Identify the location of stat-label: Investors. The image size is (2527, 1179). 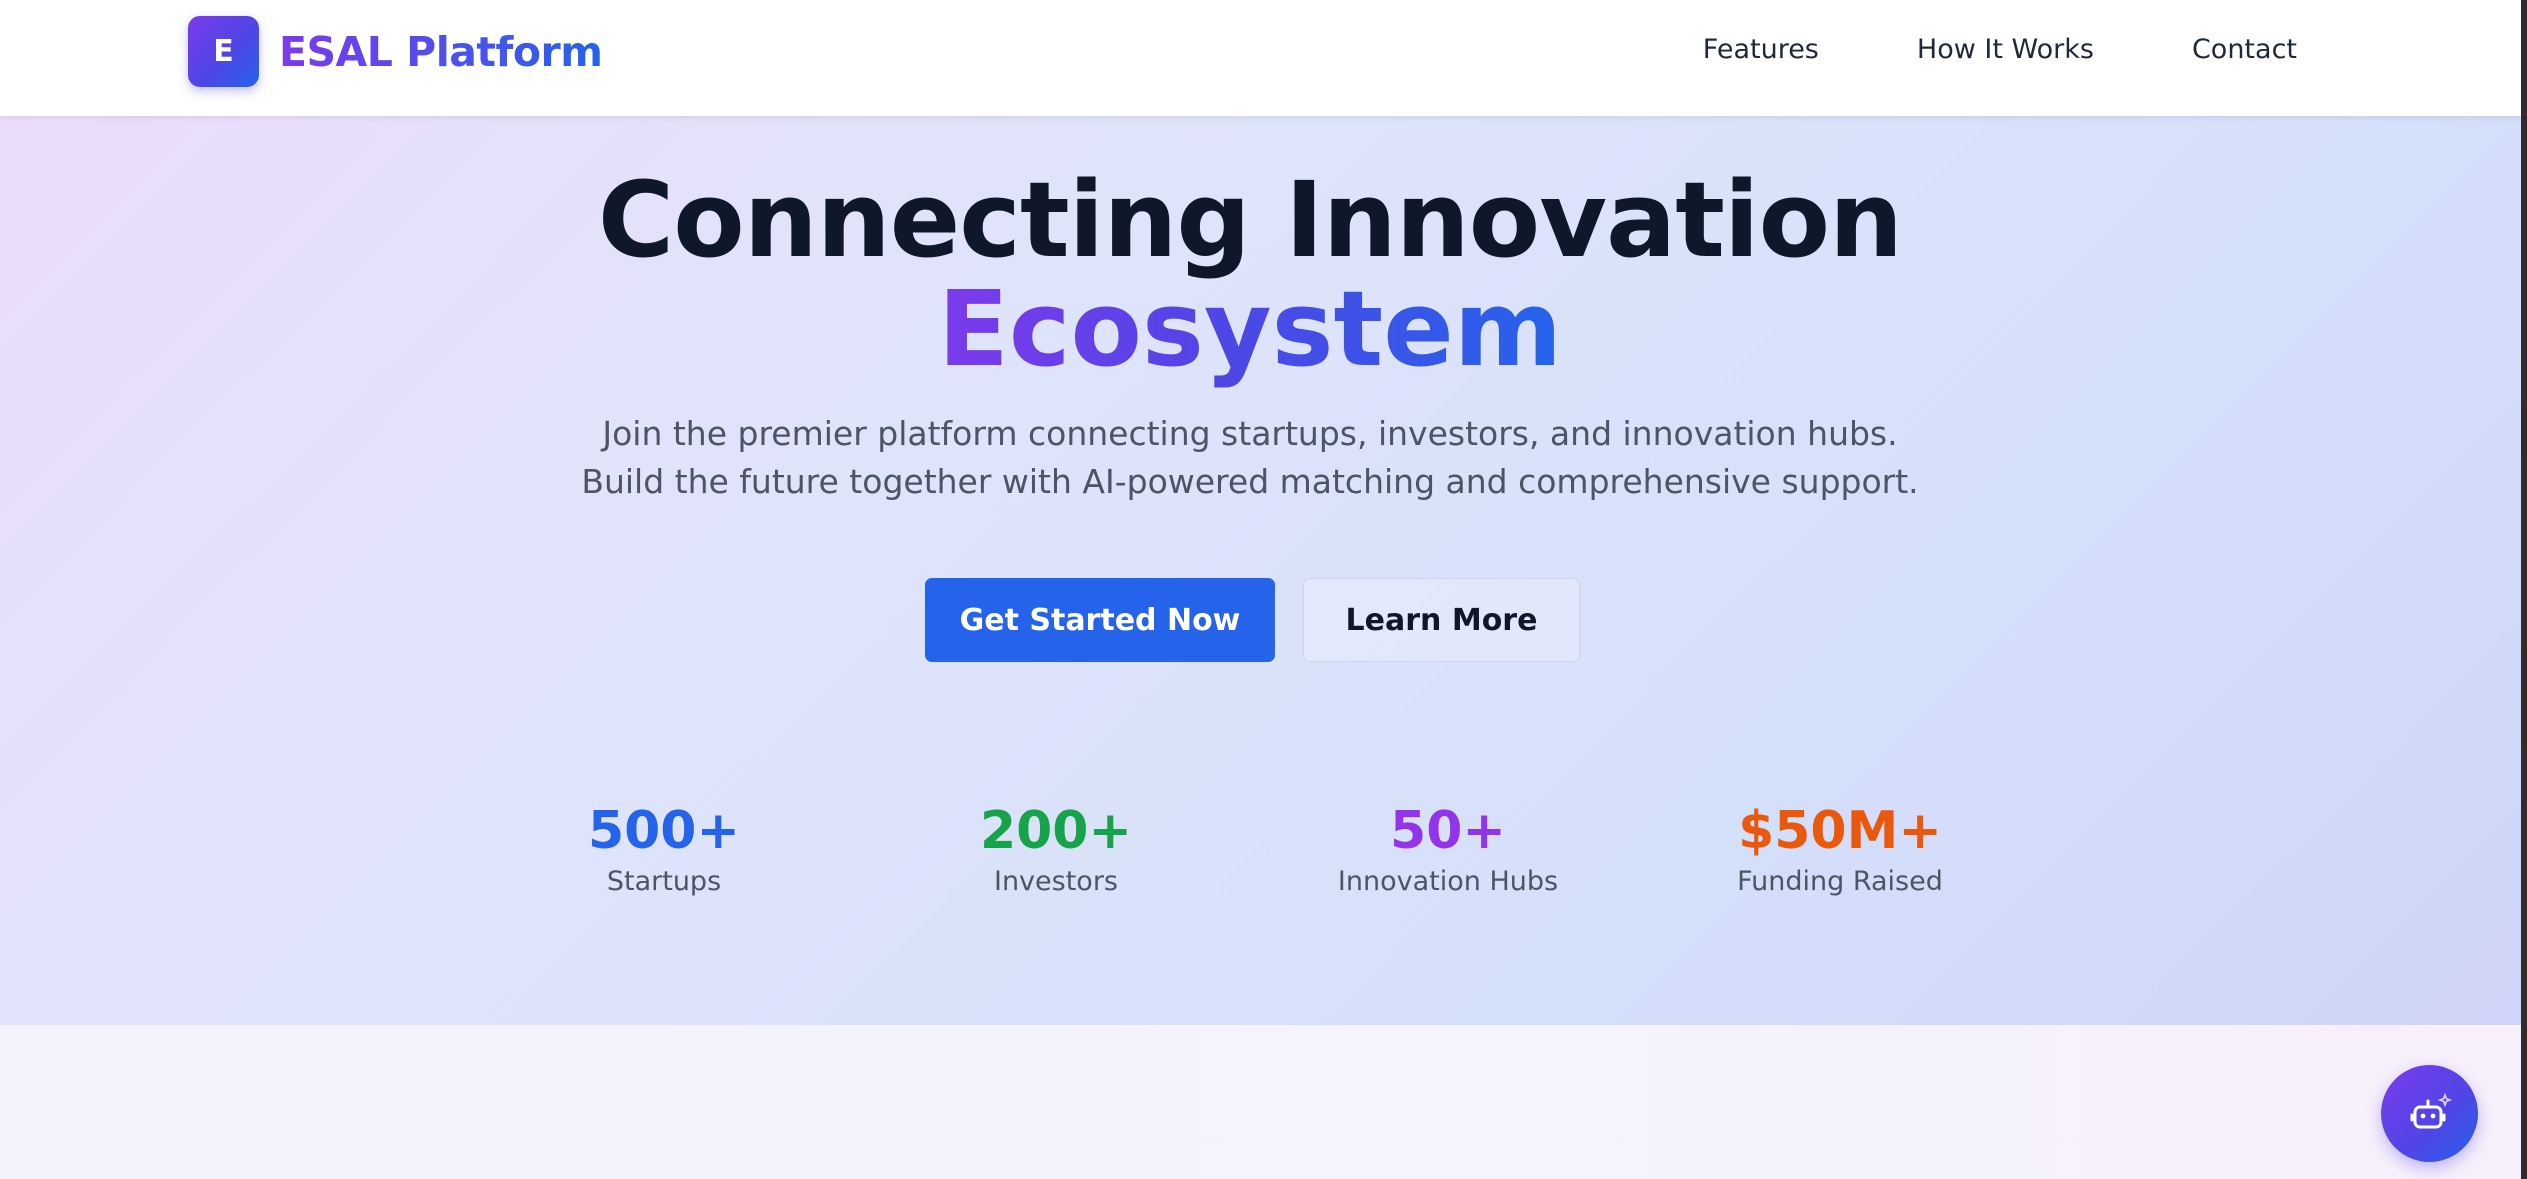
(1055, 881).